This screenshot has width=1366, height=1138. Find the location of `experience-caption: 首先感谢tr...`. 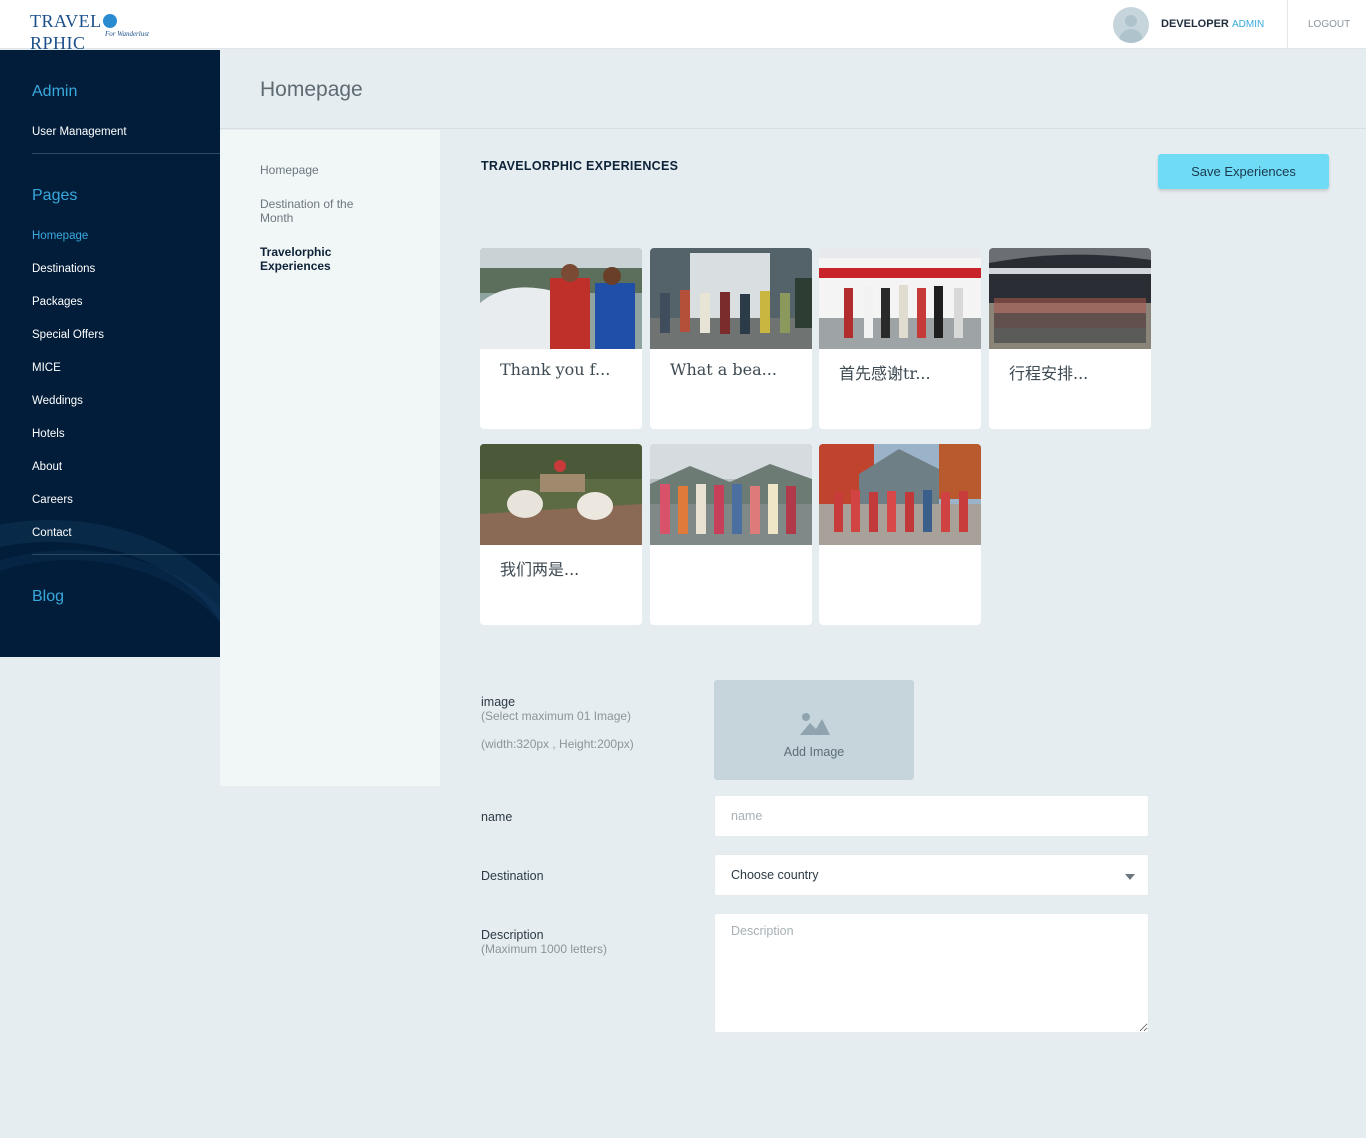

experience-caption: 首先感谢tr... is located at coordinates (885, 373).